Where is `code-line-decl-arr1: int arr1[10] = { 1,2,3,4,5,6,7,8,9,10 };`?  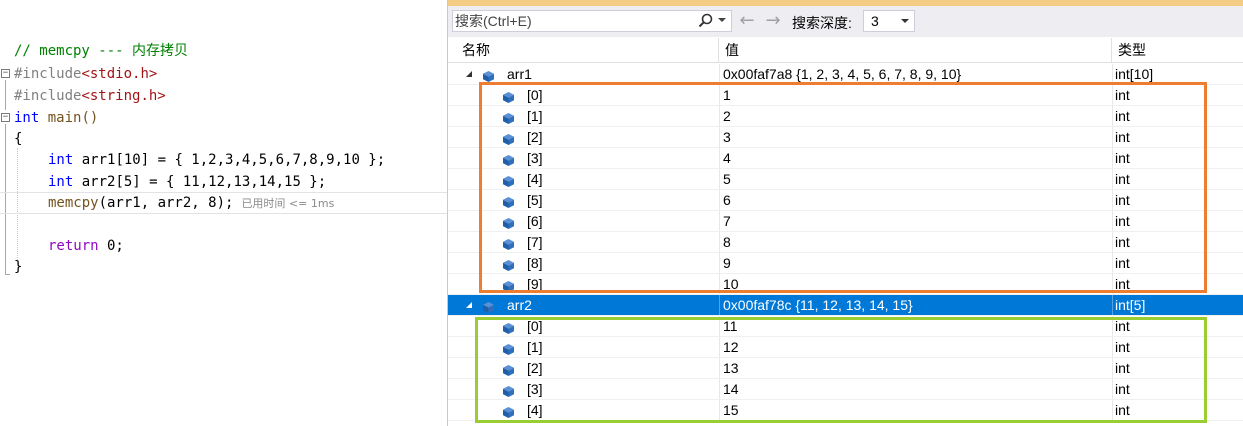
code-line-decl-arr1: int arr1[10] = { 1,2,3,4,5,6,7,8,9,10 }; is located at coordinates (223, 160).